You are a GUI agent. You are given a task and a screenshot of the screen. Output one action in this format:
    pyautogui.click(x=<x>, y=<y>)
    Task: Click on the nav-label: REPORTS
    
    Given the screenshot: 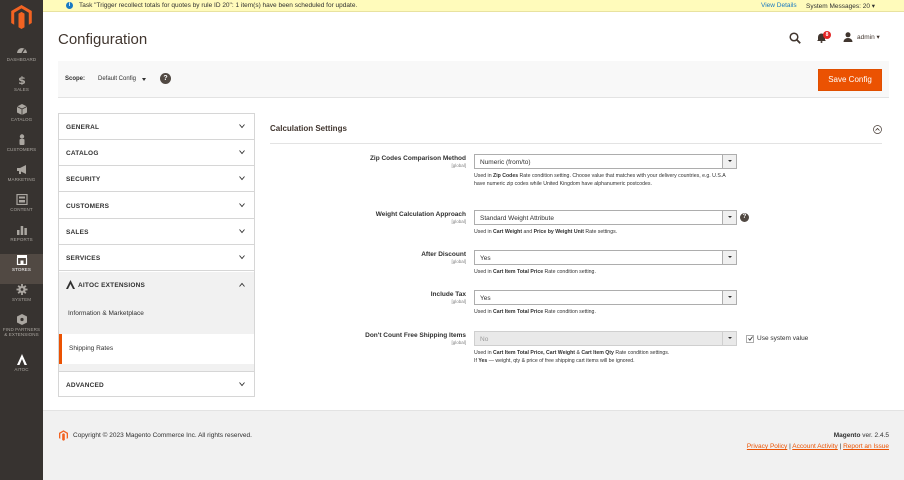 What is the action you would take?
    pyautogui.click(x=21, y=239)
    